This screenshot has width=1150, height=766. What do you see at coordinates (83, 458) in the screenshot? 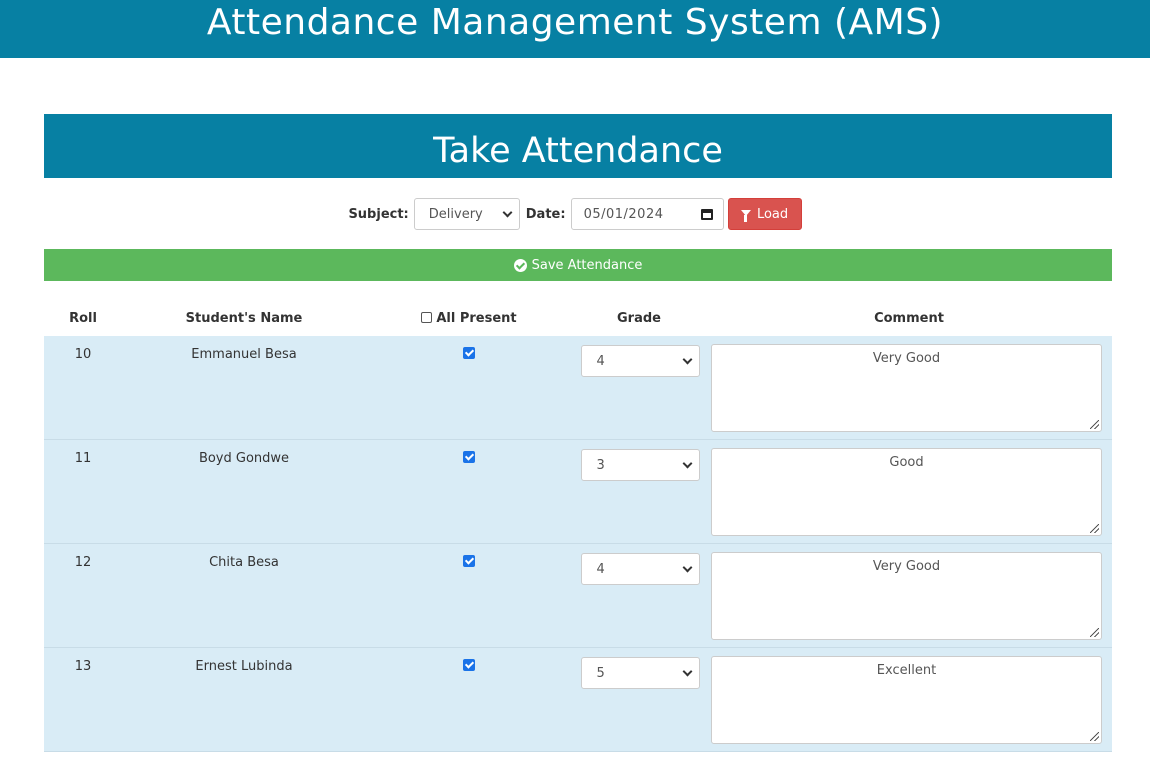
I see `roll-cell: 11` at bounding box center [83, 458].